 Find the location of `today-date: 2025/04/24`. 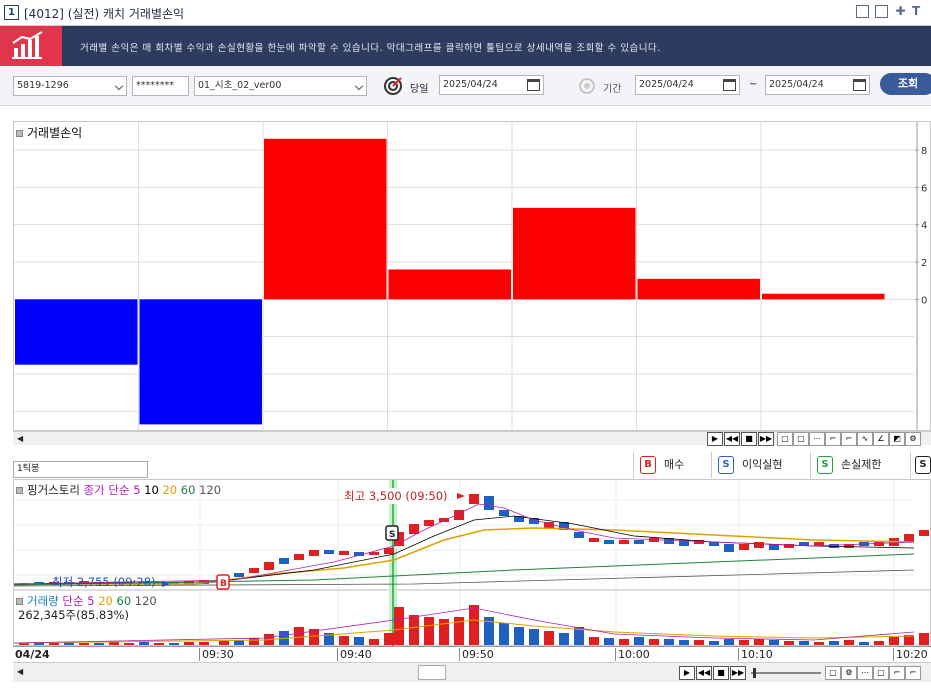

today-date: 2025/04/24 is located at coordinates (470, 84).